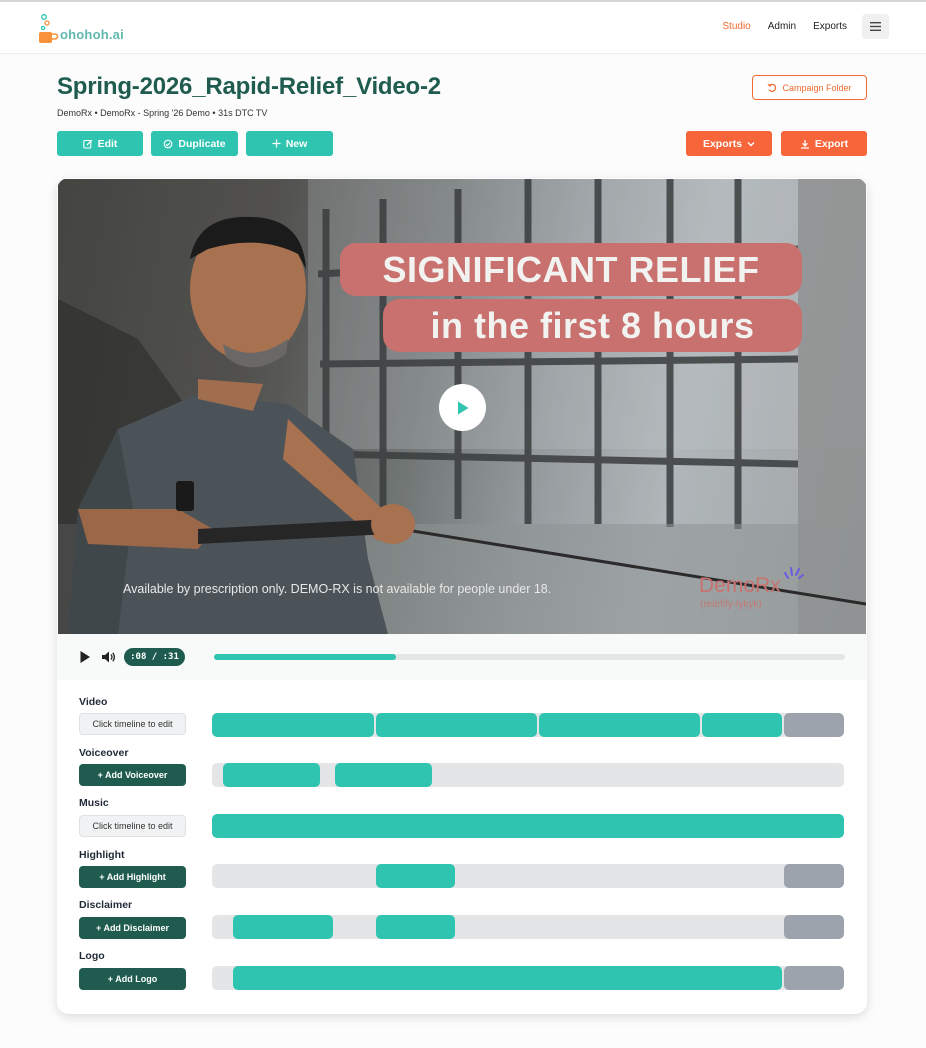 The height and width of the screenshot is (1048, 926). What do you see at coordinates (132, 724) in the screenshot?
I see `video-edit-hint-button: Click timeline to edit` at bounding box center [132, 724].